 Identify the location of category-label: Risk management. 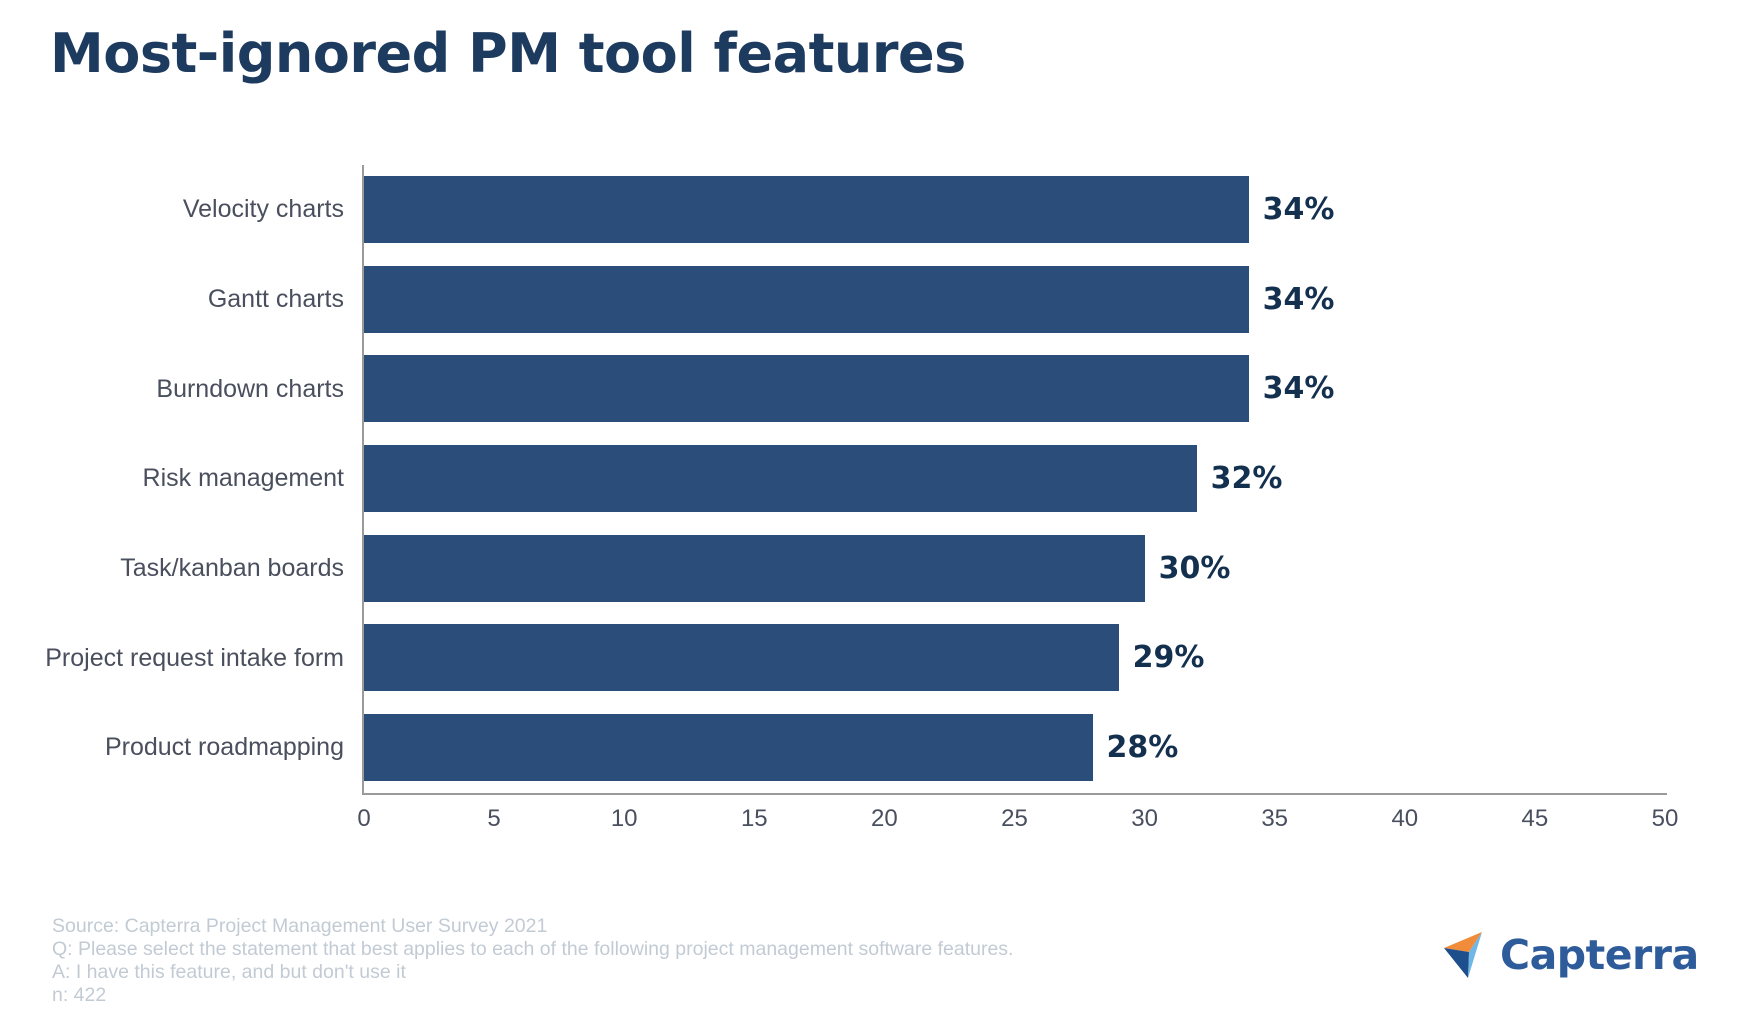
(243, 478).